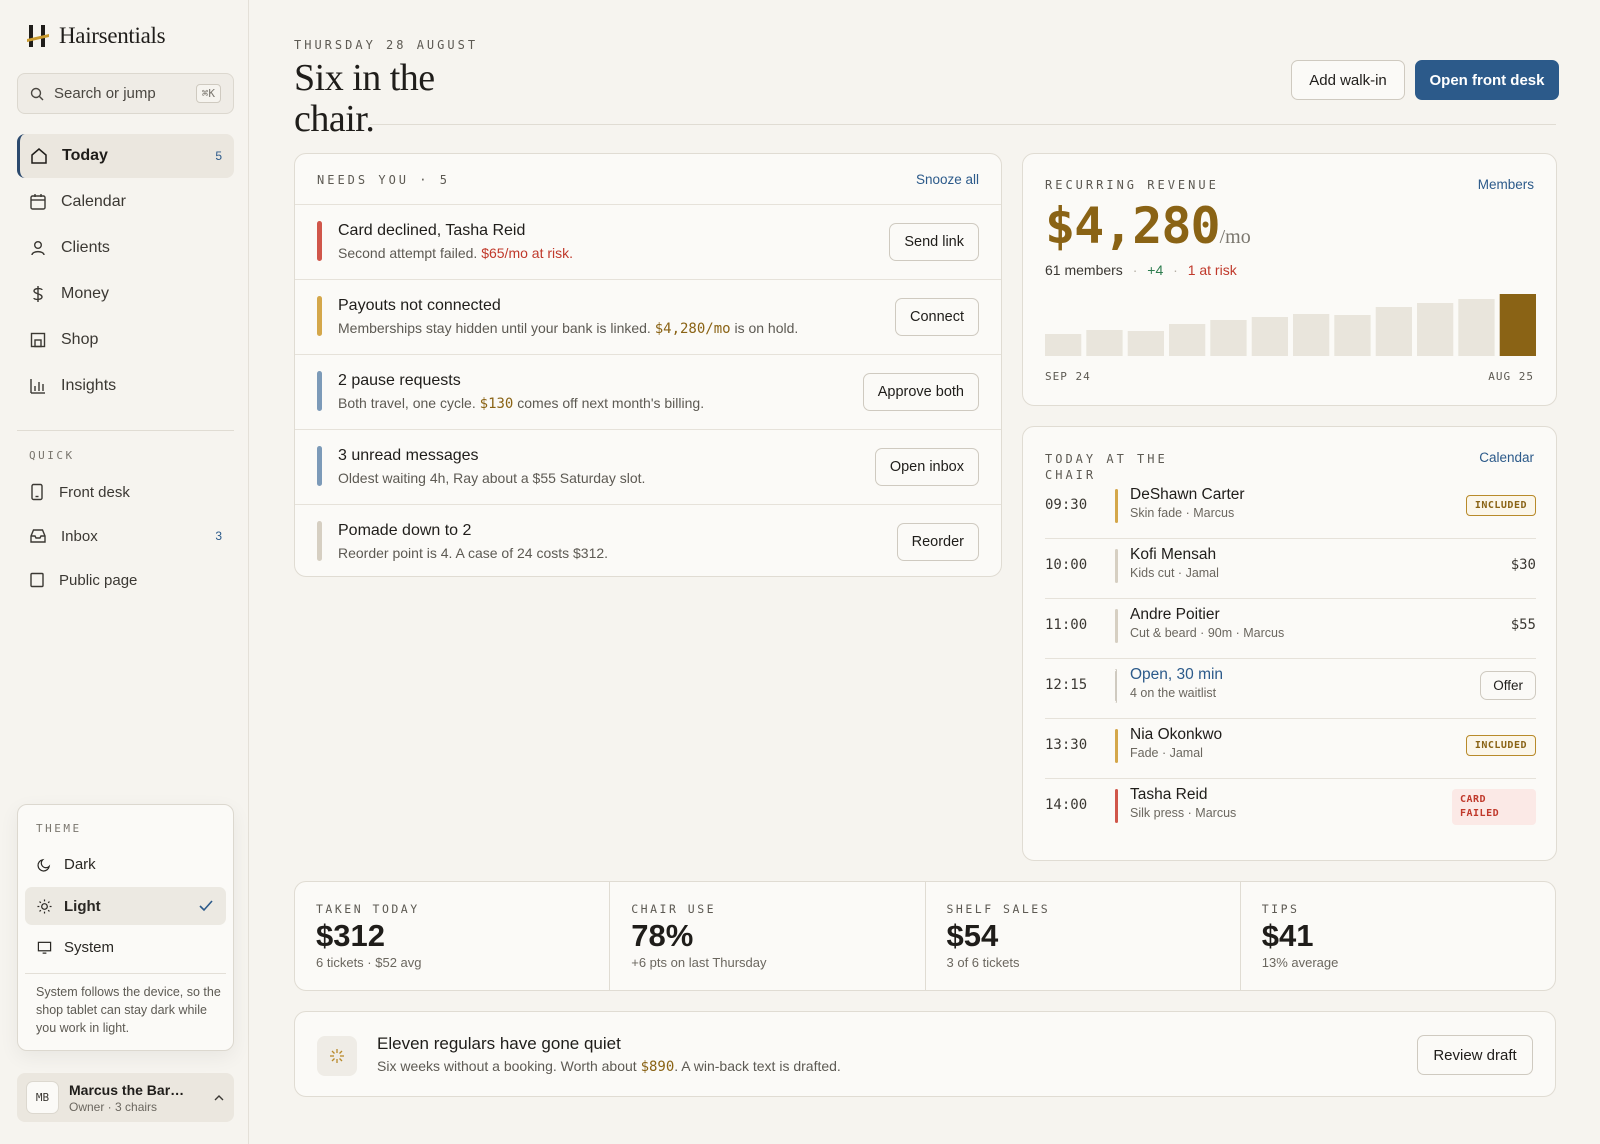  I want to click on members-link: Members, so click(1506, 184).